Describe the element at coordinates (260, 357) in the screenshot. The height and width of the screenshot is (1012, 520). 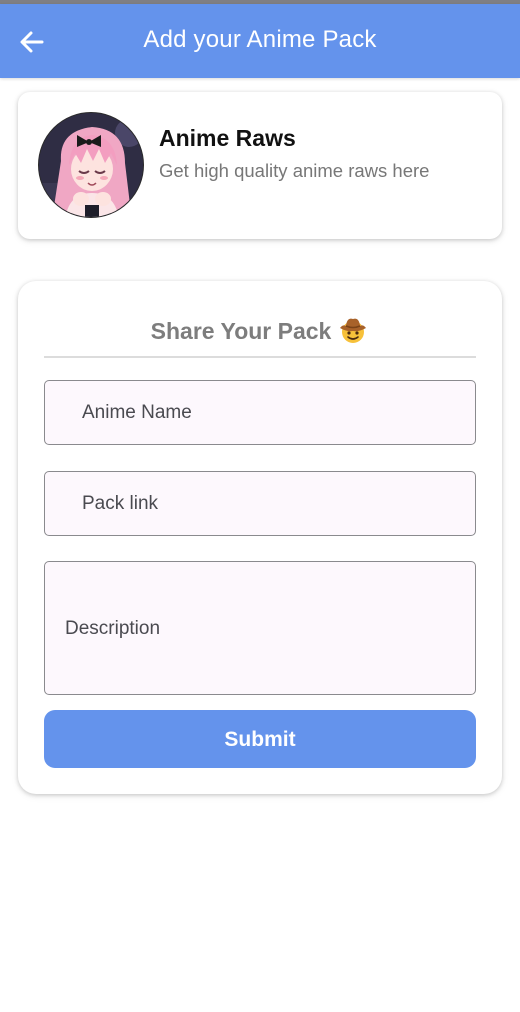
I see `title-divider` at that location.